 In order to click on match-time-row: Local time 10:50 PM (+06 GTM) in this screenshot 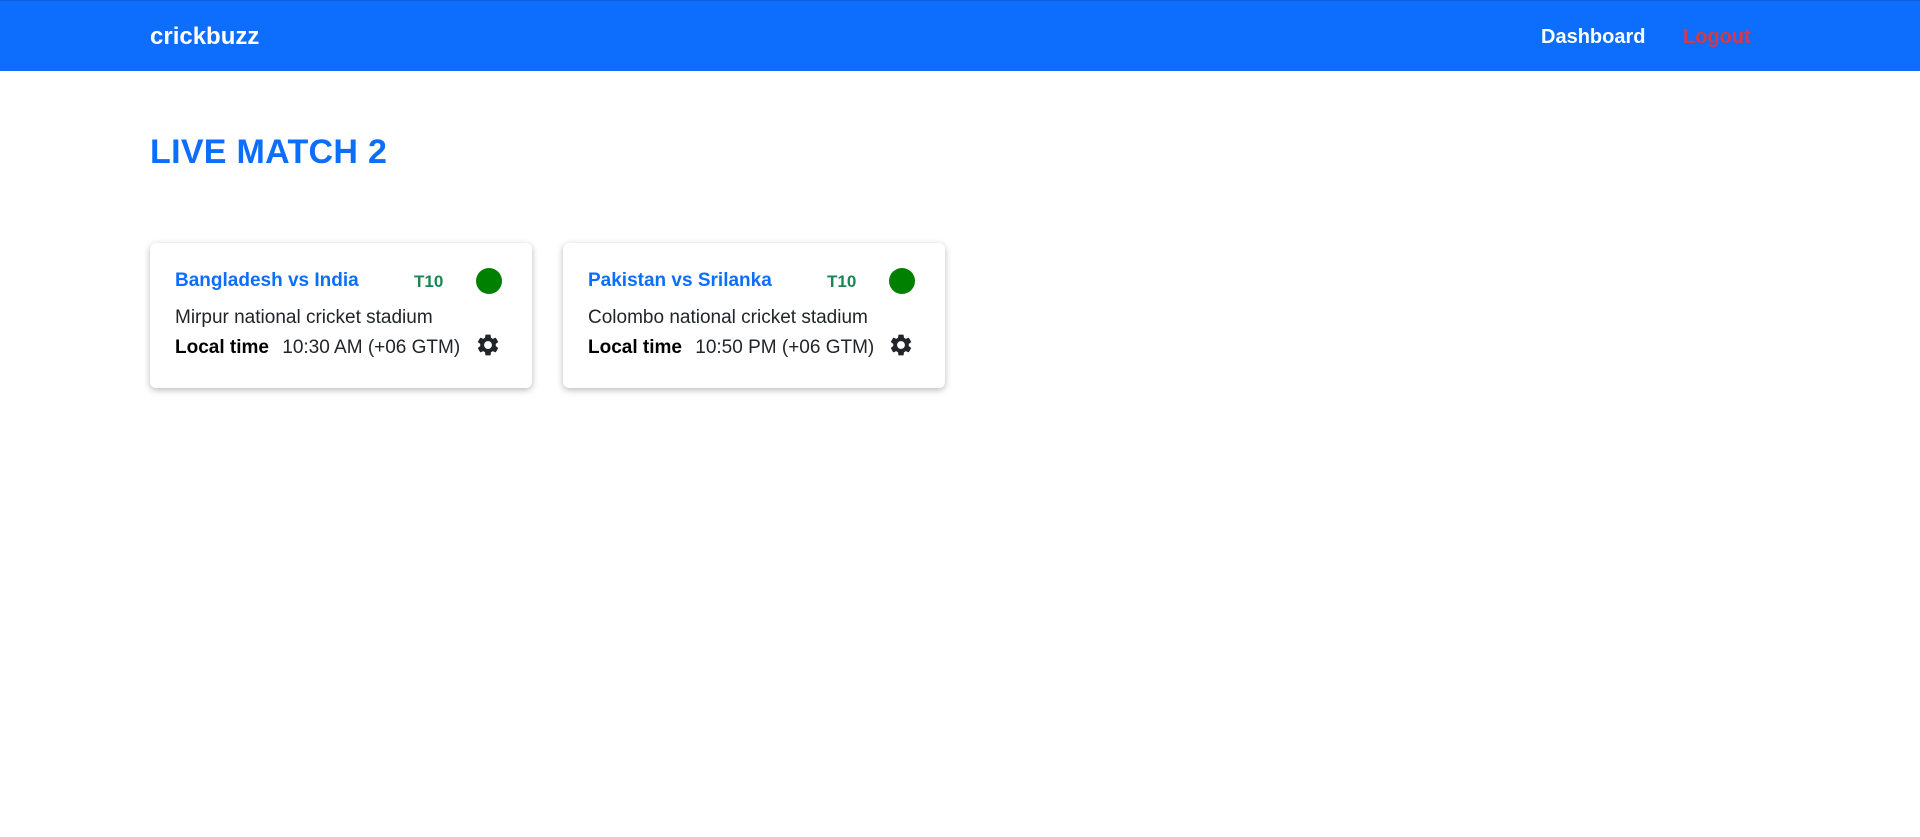, I will do `click(731, 348)`.